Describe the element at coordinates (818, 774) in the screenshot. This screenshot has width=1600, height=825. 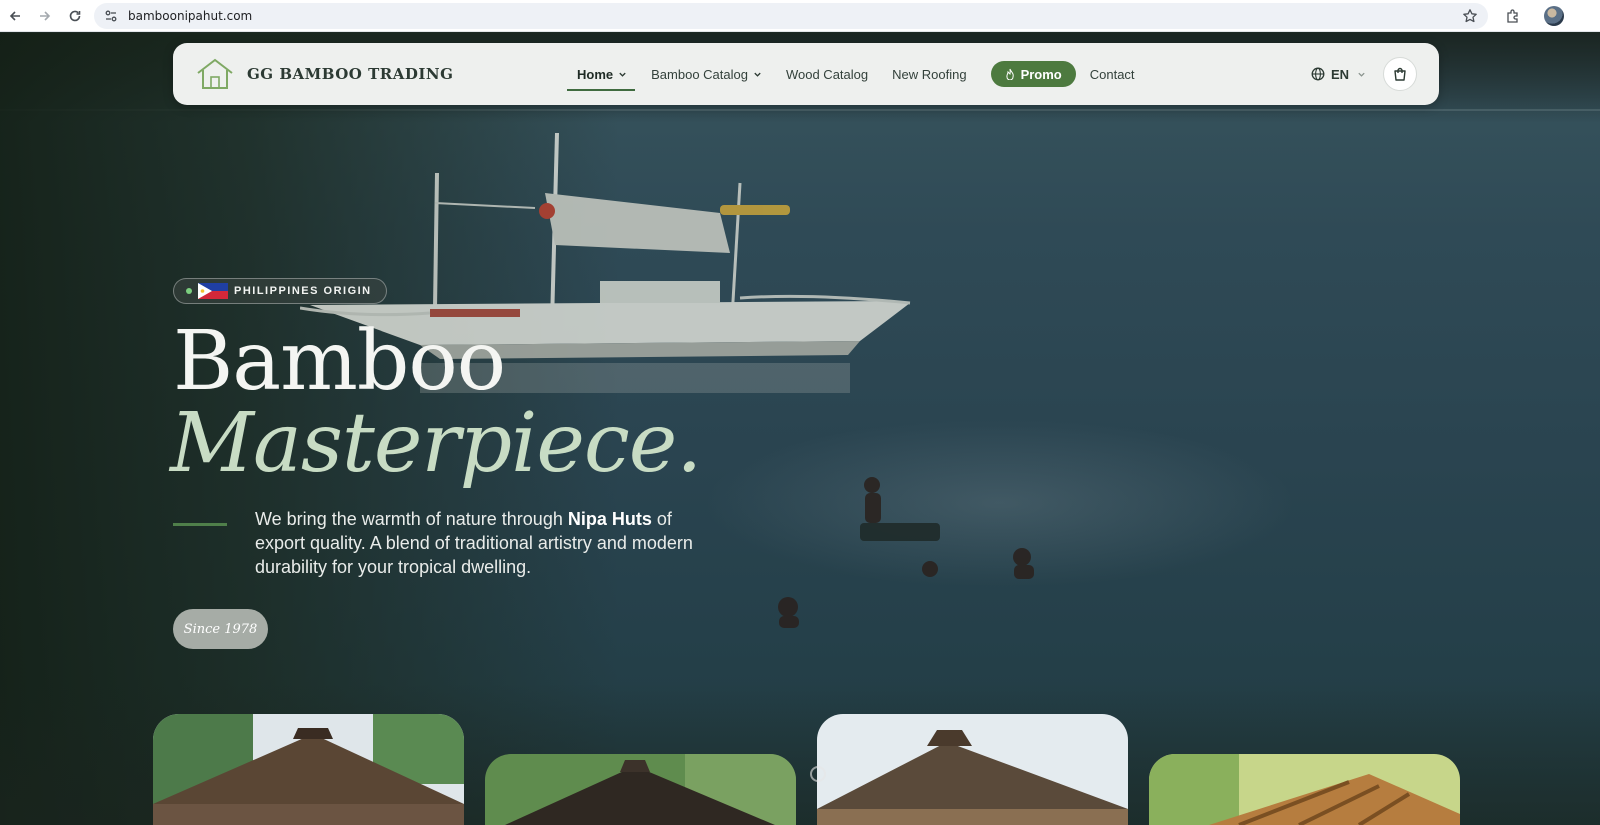
I see `carousel-indicator` at that location.